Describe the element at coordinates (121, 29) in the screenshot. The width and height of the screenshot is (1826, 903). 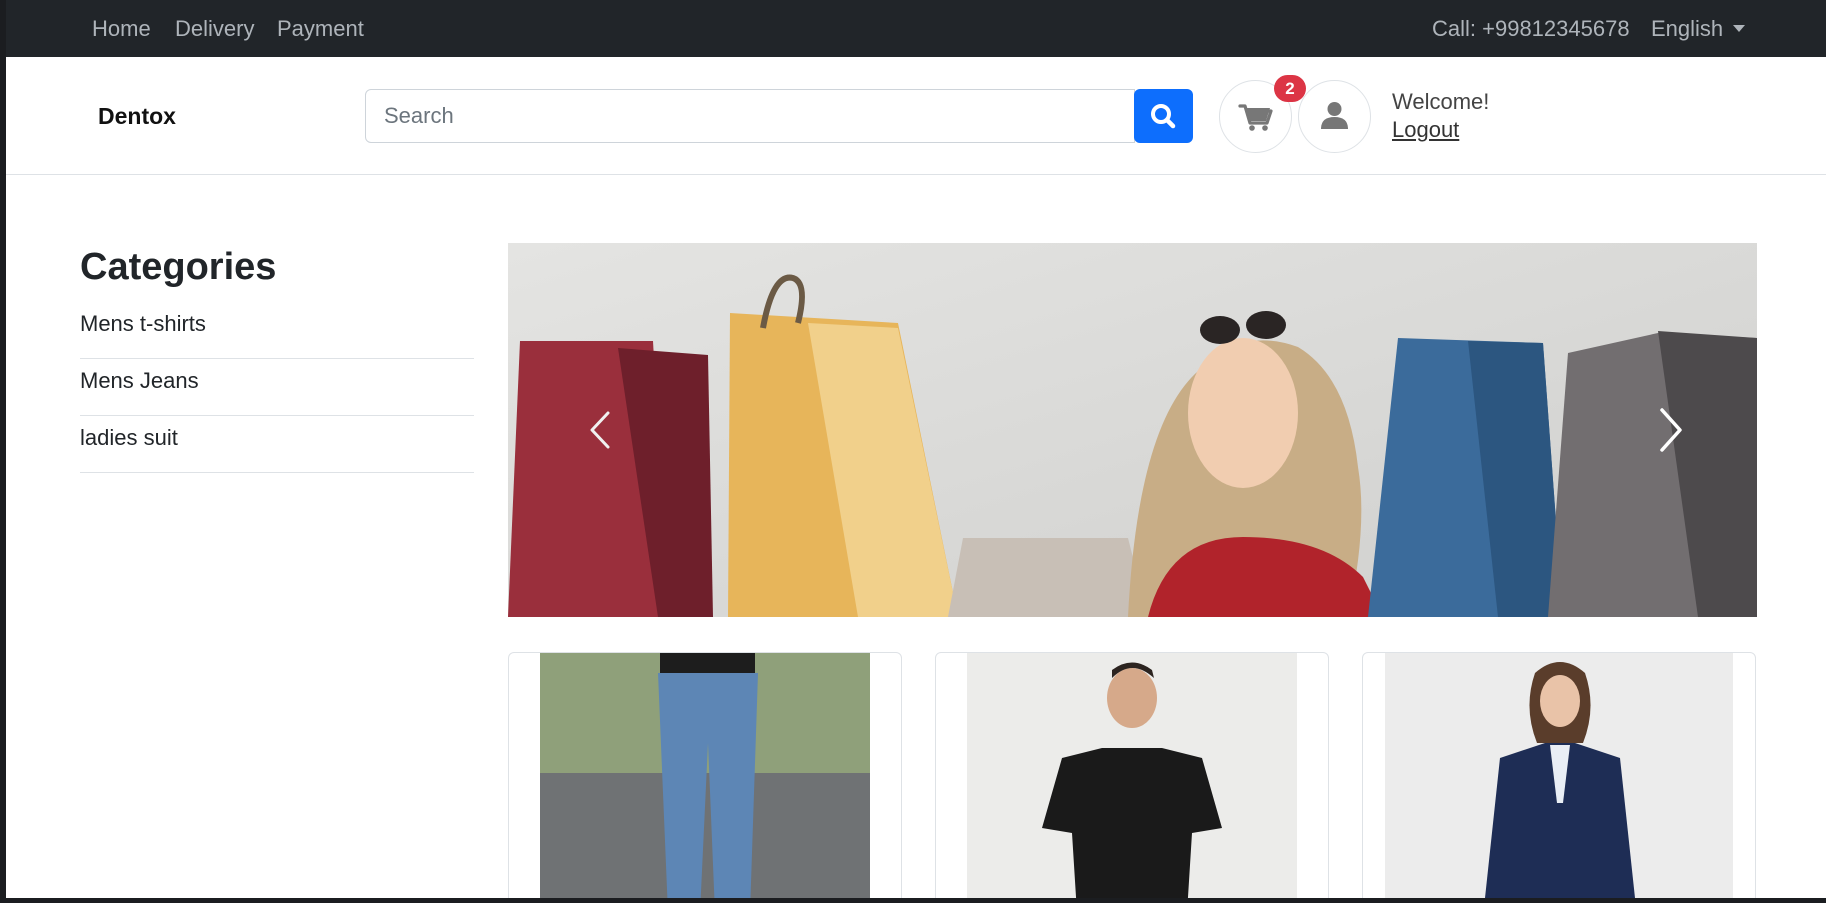
I see `nav-link-home: Home` at that location.